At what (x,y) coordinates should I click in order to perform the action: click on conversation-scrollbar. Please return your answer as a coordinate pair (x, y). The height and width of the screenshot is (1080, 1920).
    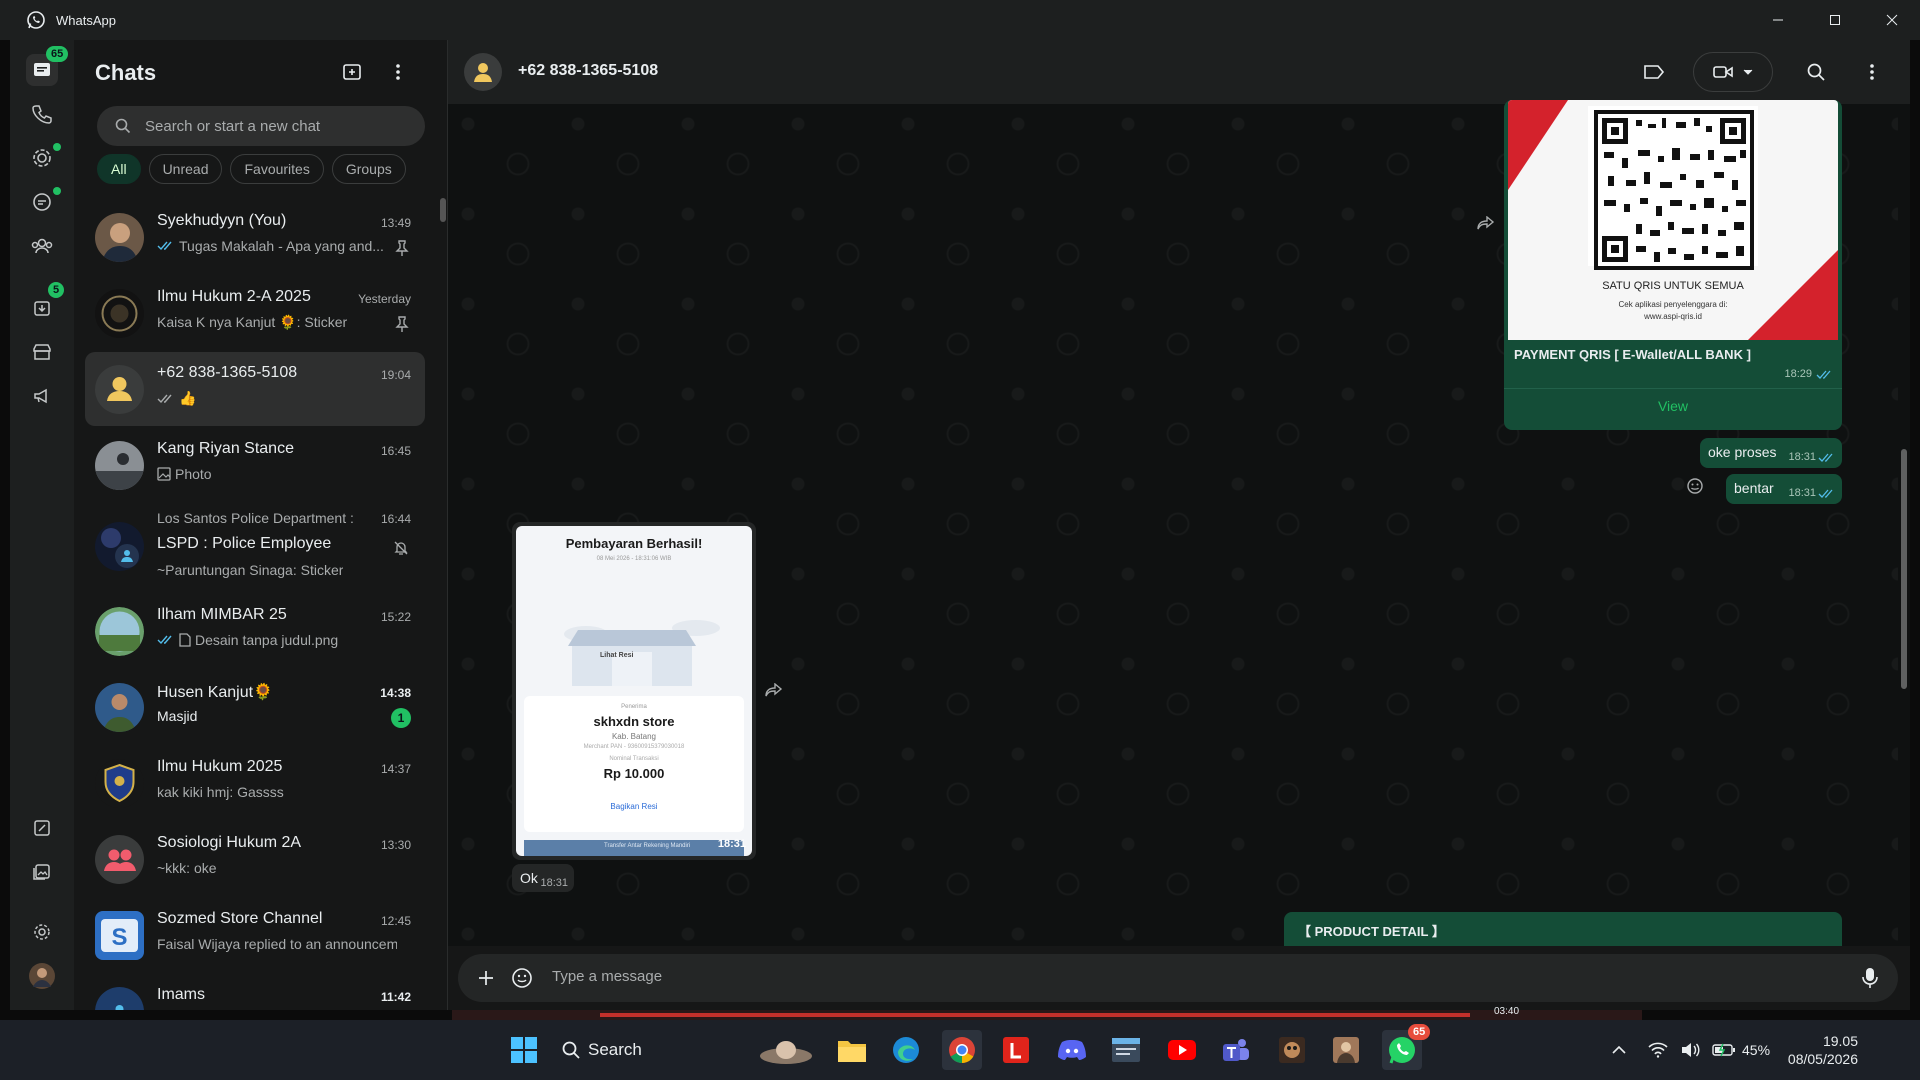
    Looking at the image, I should click on (1904, 525).